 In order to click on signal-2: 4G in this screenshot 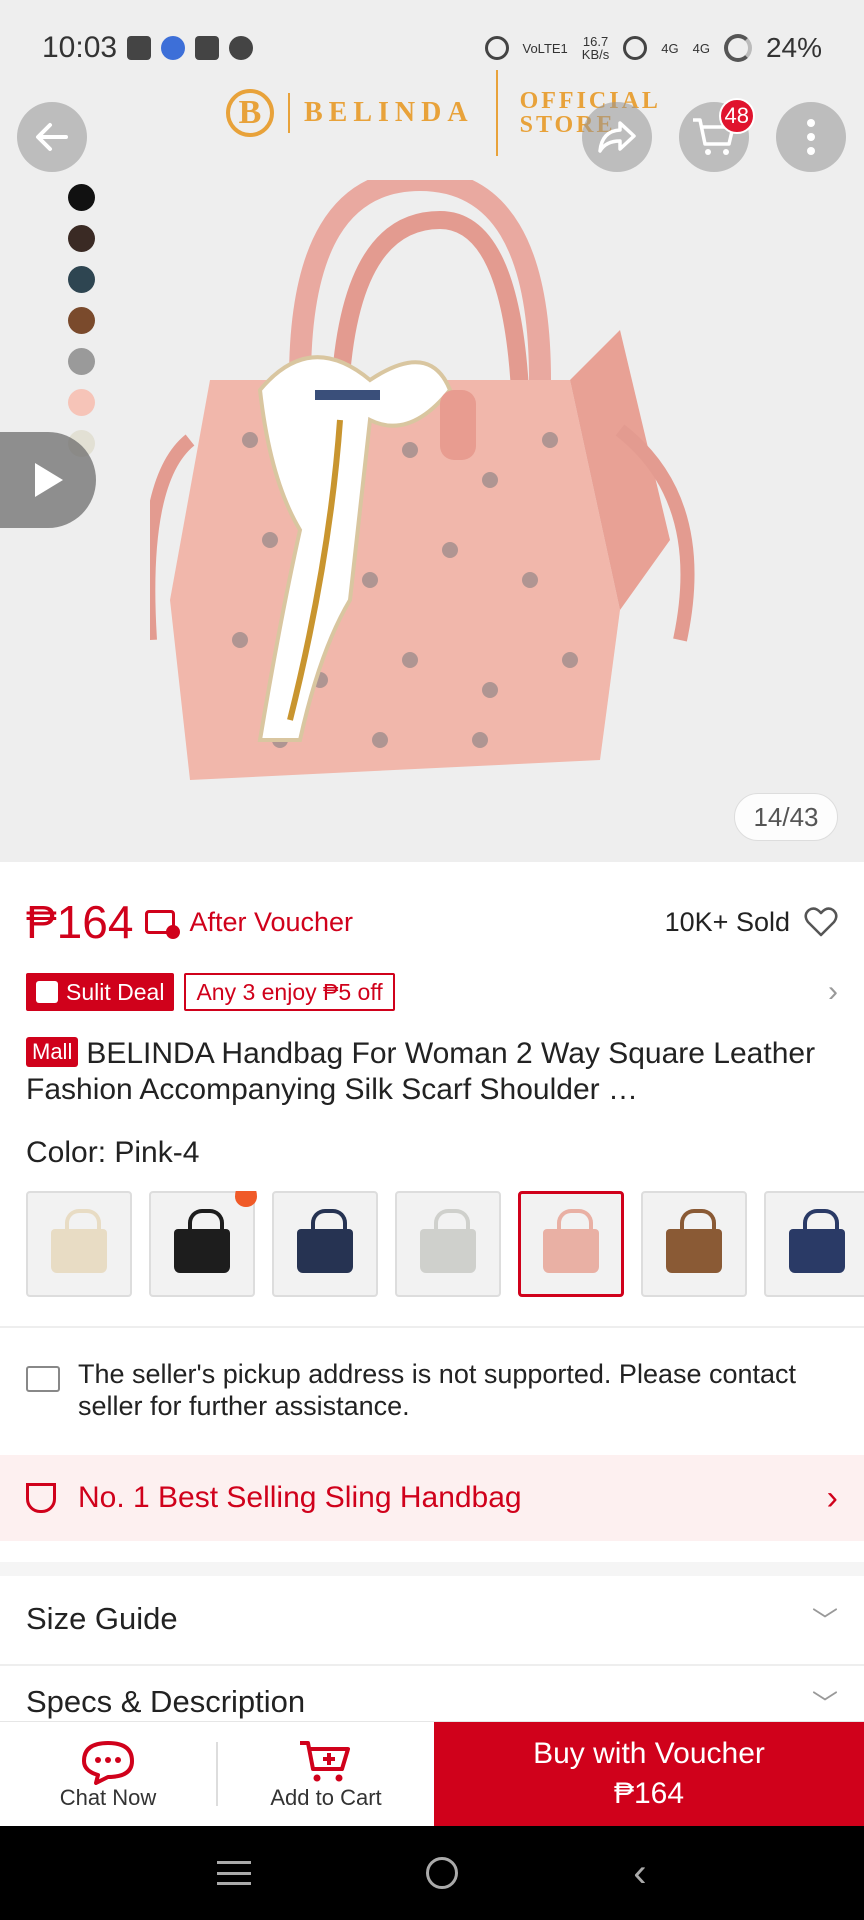, I will do `click(701, 48)`.